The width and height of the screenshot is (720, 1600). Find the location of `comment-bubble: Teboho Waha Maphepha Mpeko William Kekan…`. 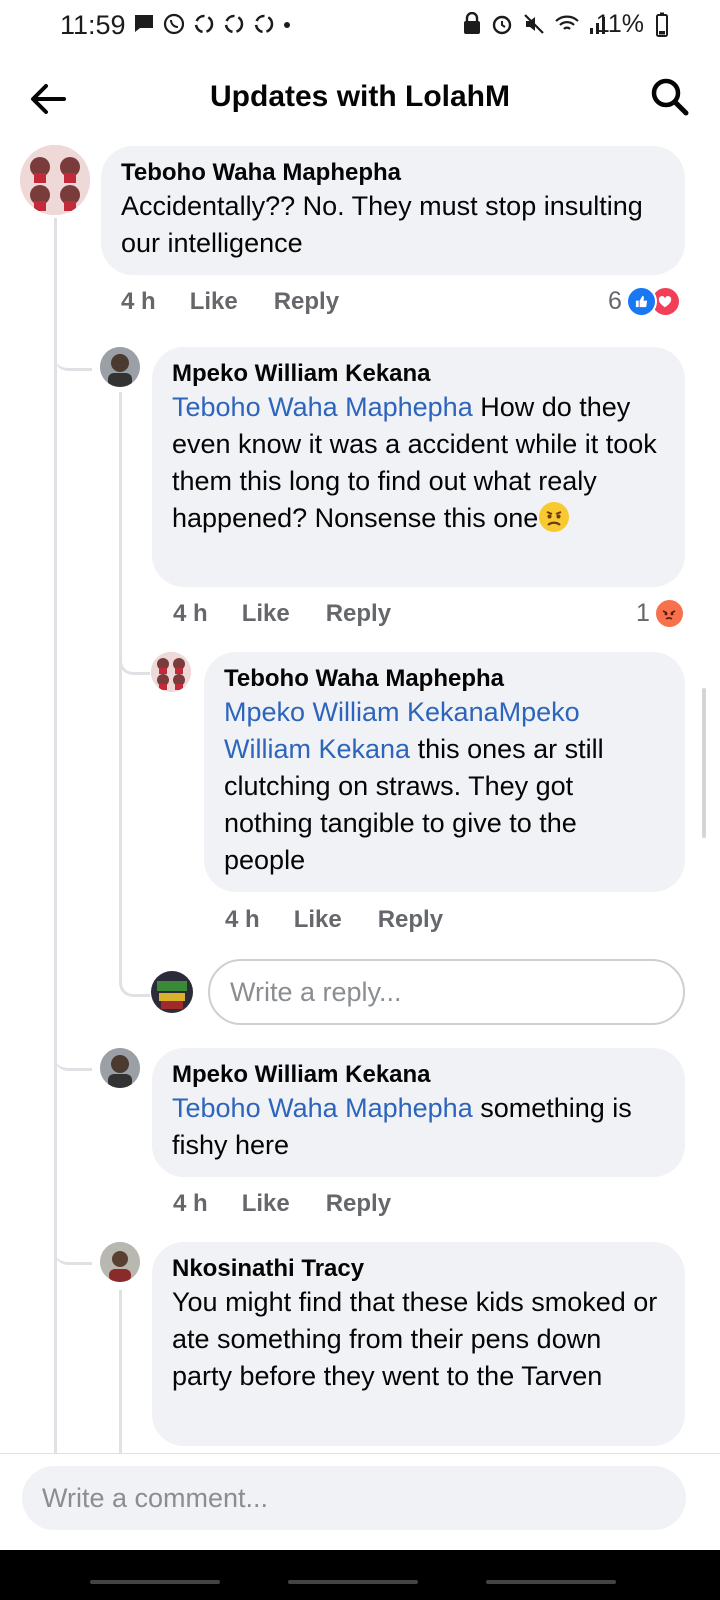

comment-bubble: Teboho Waha Maphepha Mpeko William Kekan… is located at coordinates (444, 772).